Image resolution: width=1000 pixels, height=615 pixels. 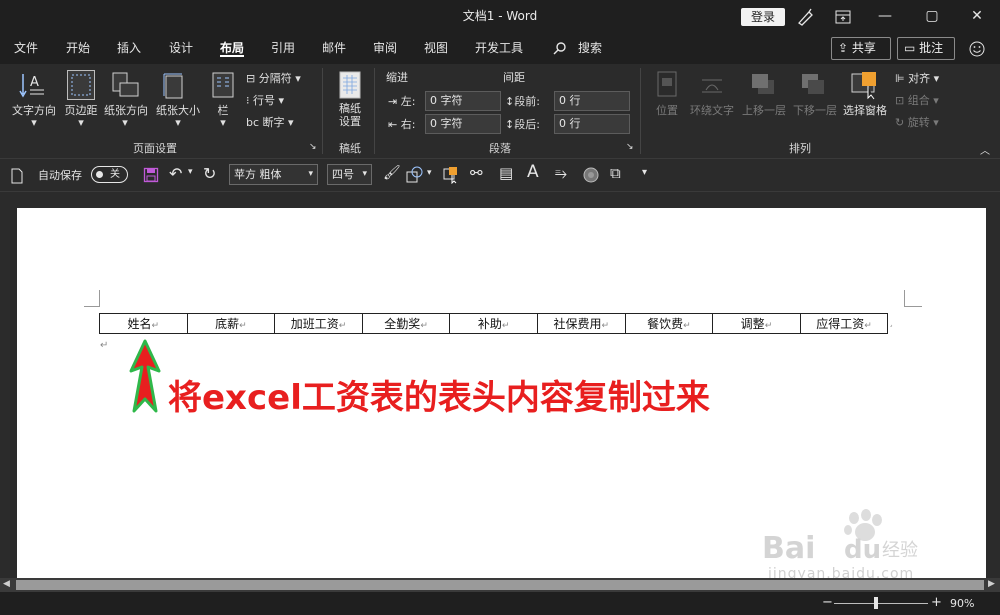 What do you see at coordinates (175, 85) in the screenshot?
I see `page-size-icon` at bounding box center [175, 85].